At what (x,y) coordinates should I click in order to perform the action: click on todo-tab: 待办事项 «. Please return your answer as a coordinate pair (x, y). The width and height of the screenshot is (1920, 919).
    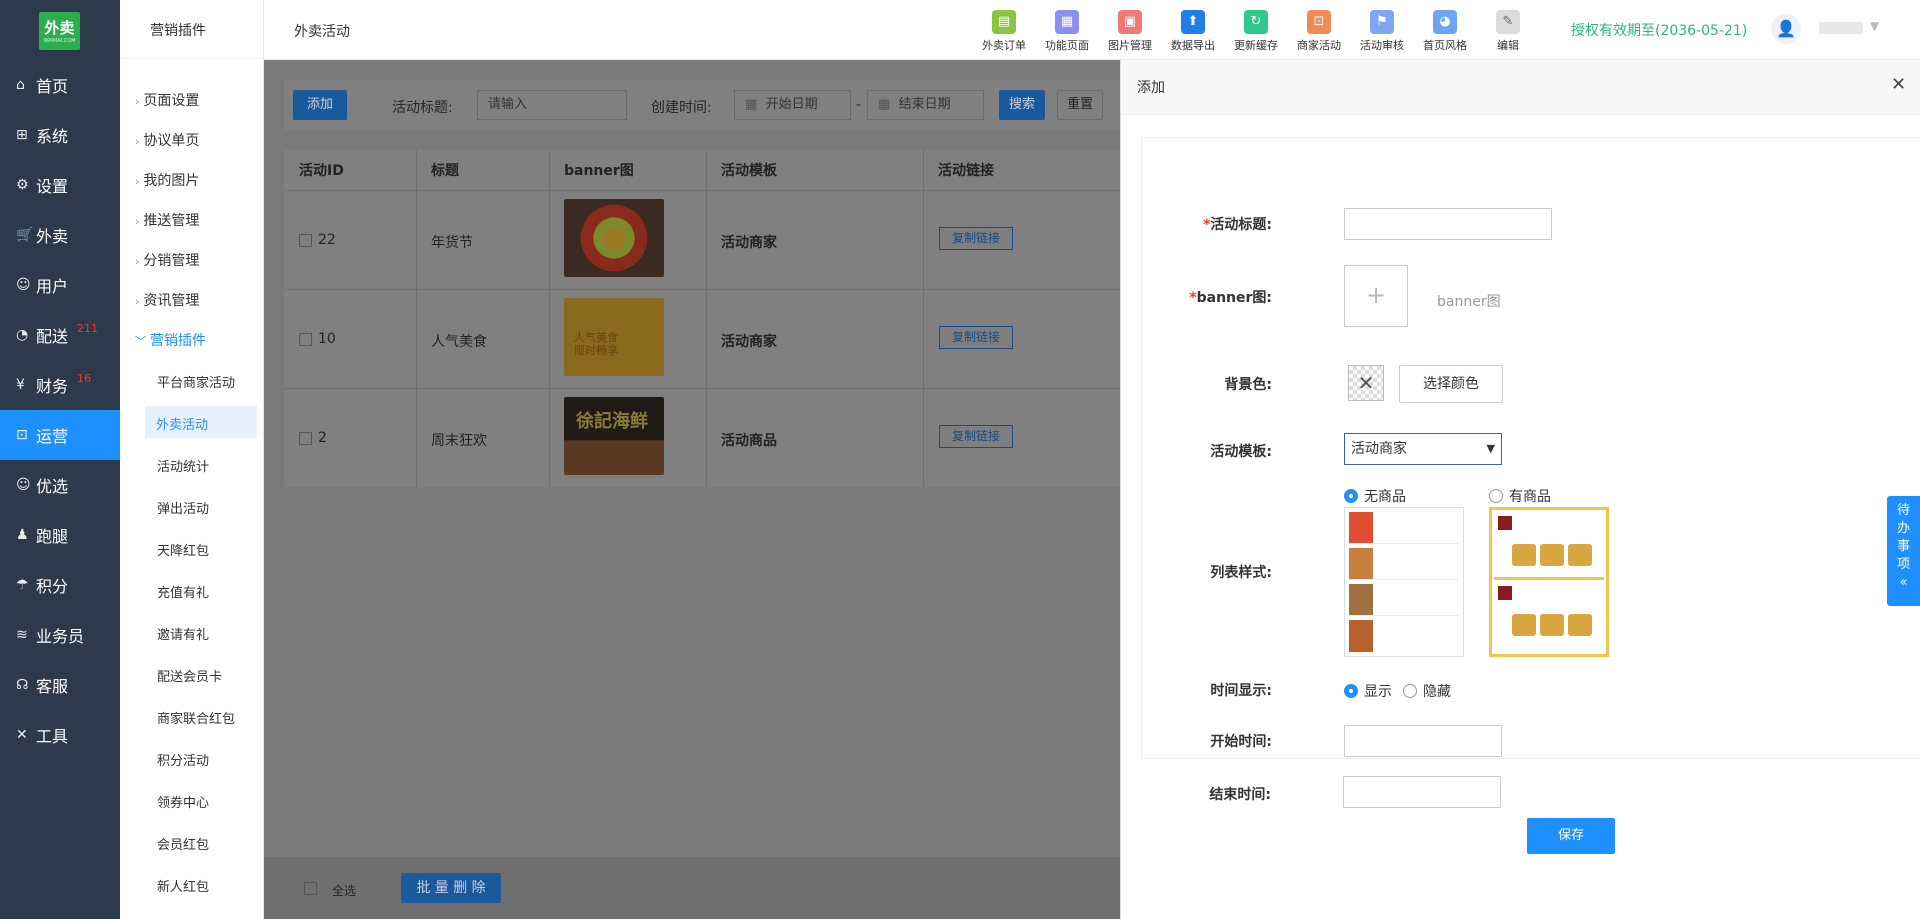
    Looking at the image, I should click on (1903, 551).